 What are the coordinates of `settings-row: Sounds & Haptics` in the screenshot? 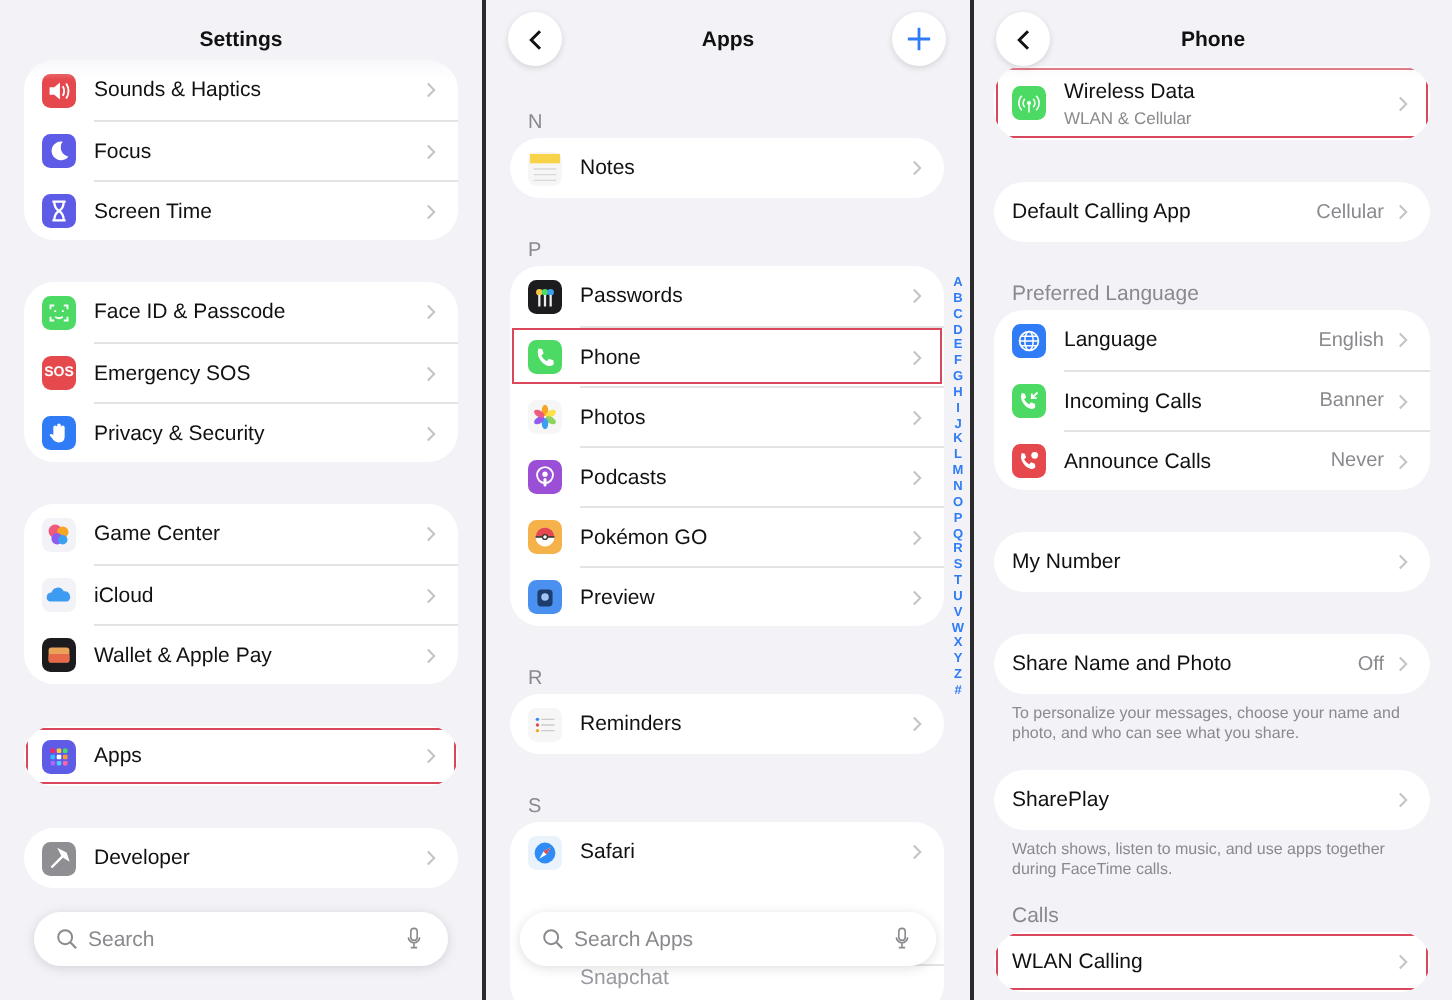 It's located at (241, 90).